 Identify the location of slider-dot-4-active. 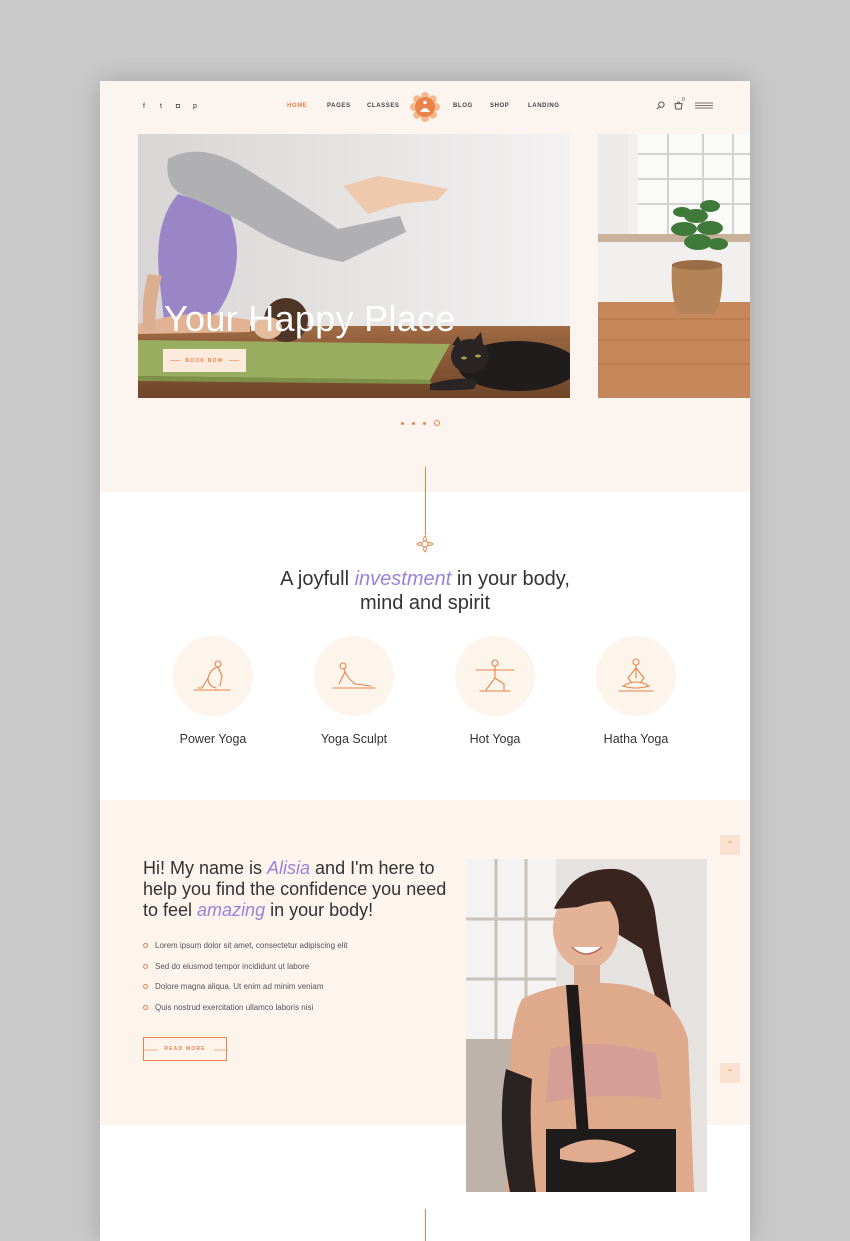
(437, 423).